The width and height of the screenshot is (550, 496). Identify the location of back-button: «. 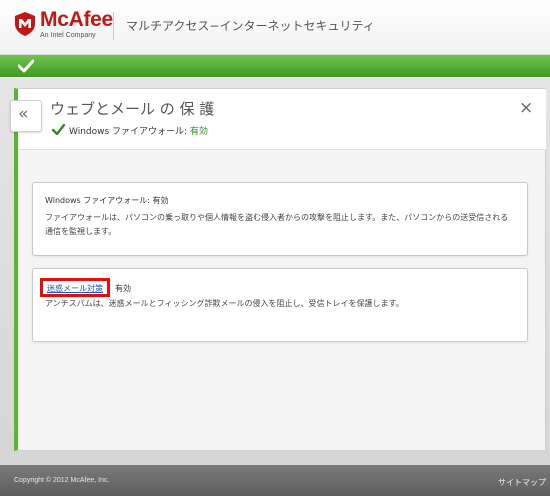
(26, 116).